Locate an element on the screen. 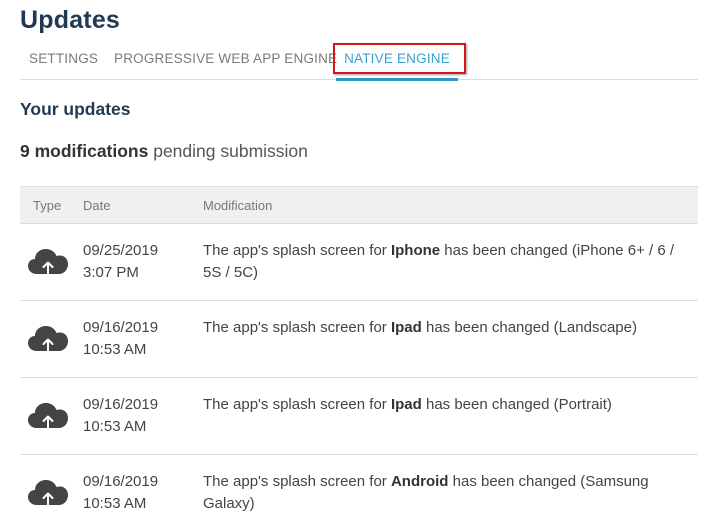 This screenshot has width=708, height=530. column-header-modification: Modification is located at coordinates (238, 205).